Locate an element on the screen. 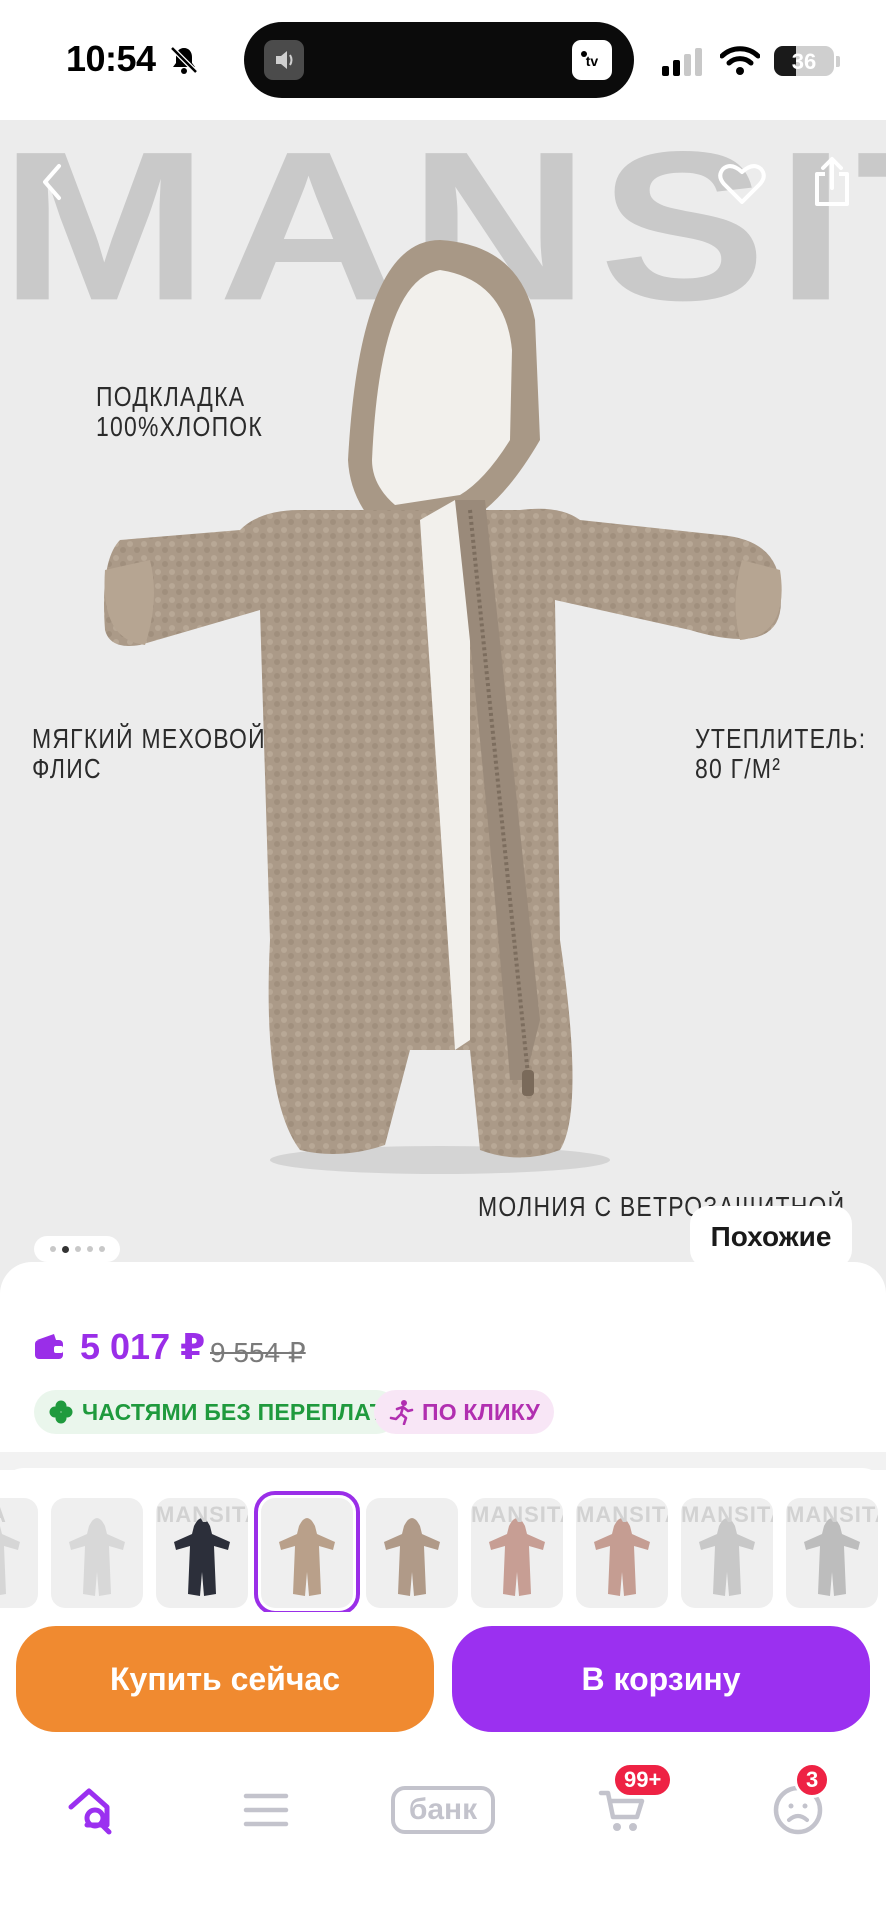  thumbnail-strip: TA MANSITA MANSITA MANSITA MANSITA MANSITA is located at coordinates (443, 1543).